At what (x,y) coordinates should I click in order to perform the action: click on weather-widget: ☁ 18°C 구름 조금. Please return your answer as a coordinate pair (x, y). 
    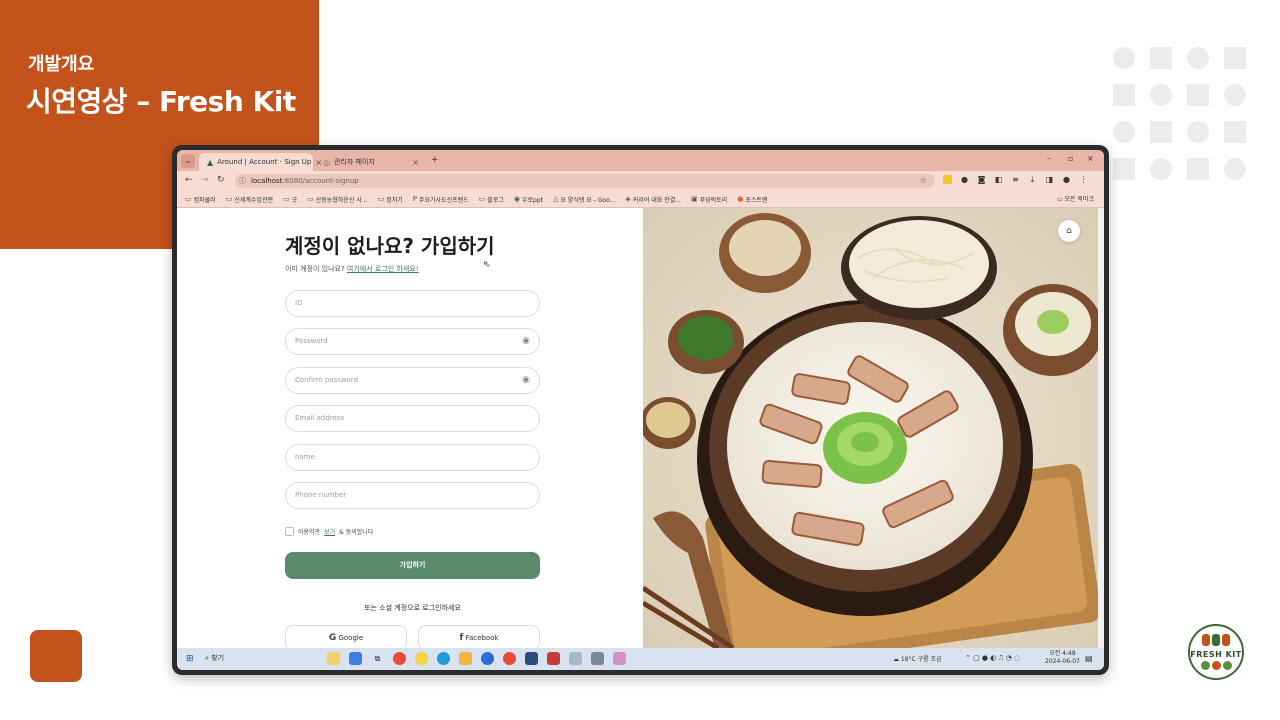
    Looking at the image, I should click on (917, 658).